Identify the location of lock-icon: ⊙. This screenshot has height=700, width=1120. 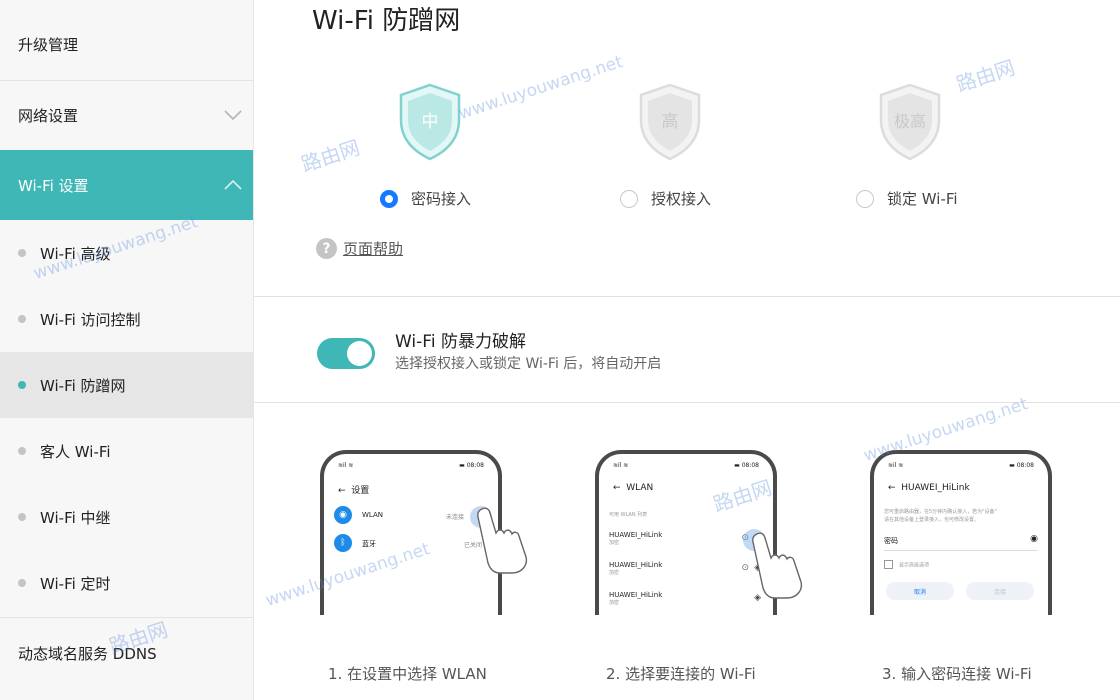
(745, 568).